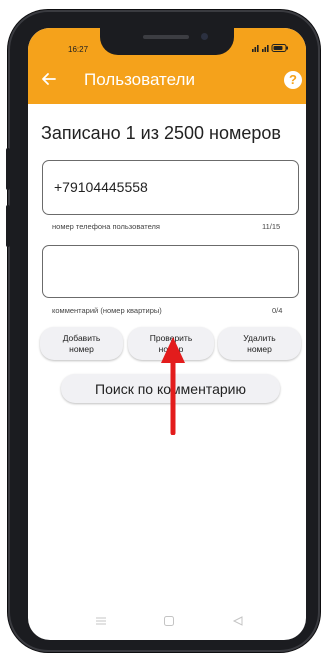  Describe the element at coordinates (238, 621) in the screenshot. I see `back-triangle-icon` at that location.